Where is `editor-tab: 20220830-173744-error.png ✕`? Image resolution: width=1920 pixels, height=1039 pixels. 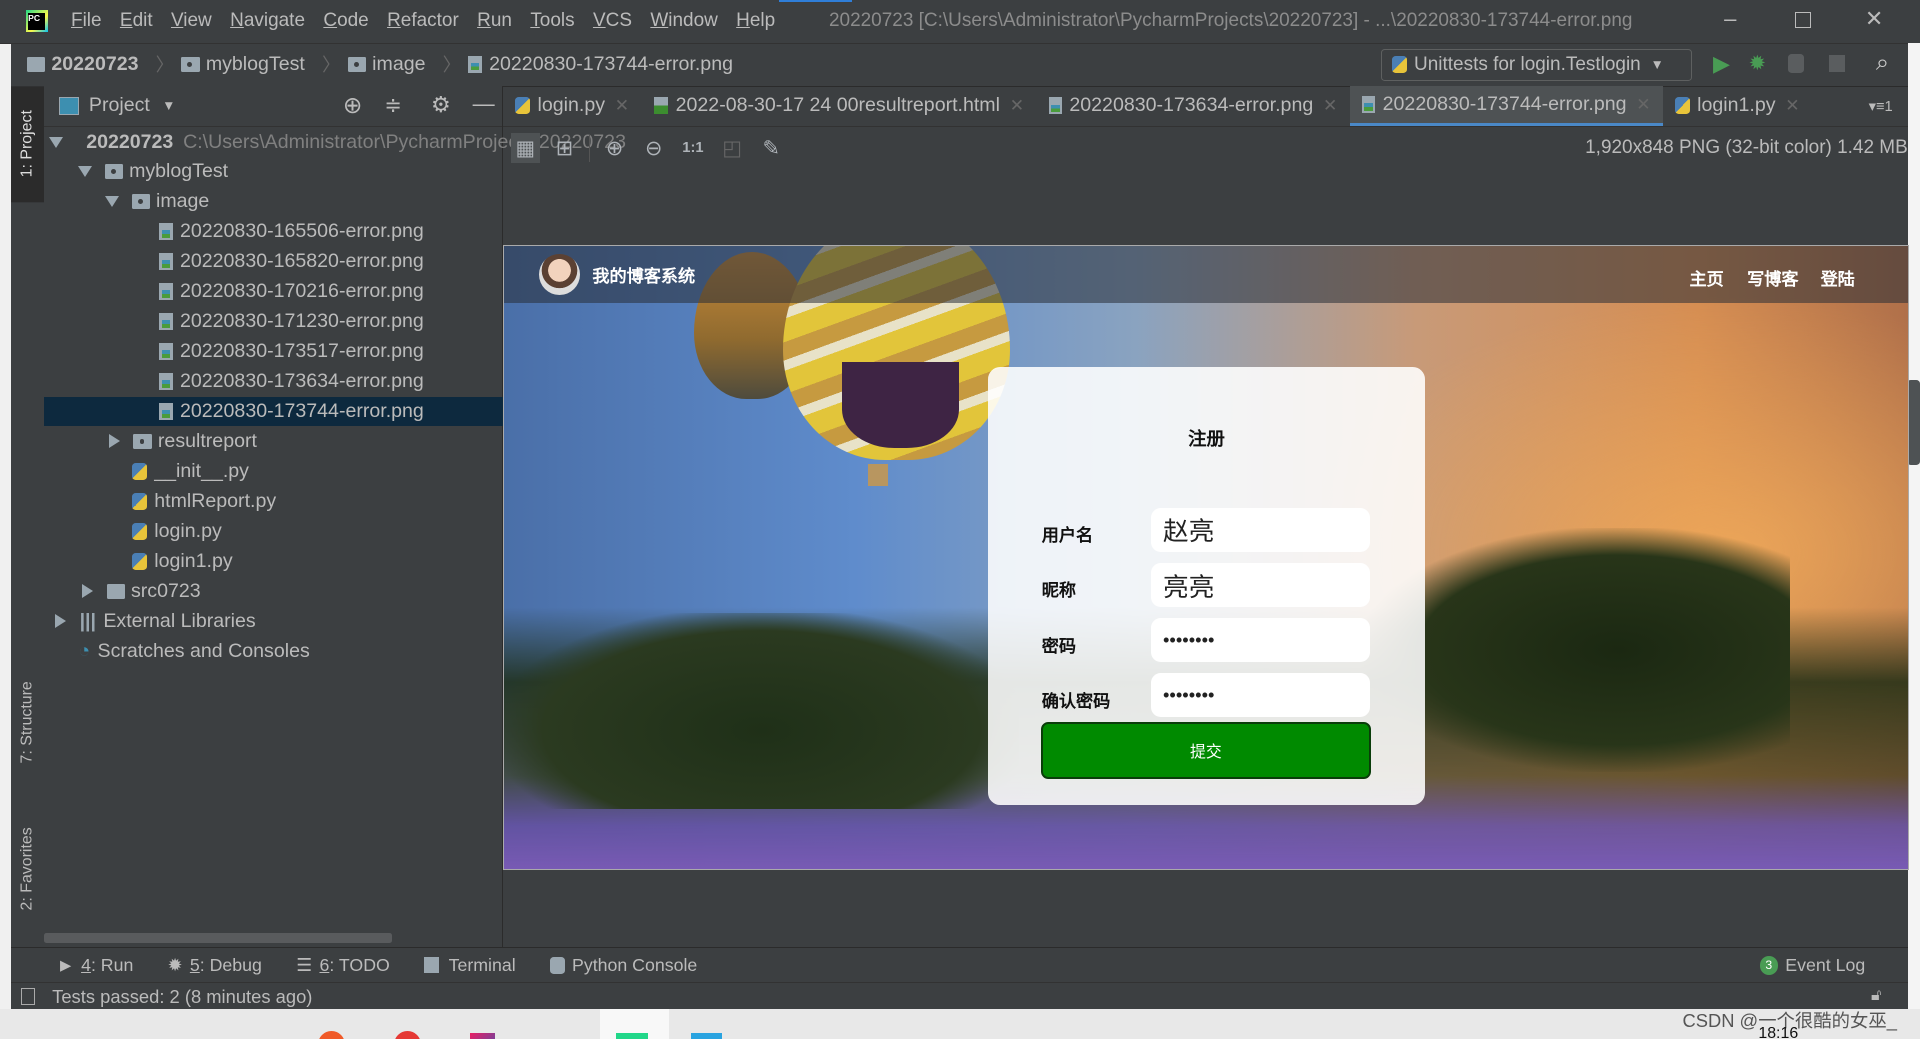 editor-tab: 20220830-173744-error.png ✕ is located at coordinates (1506, 106).